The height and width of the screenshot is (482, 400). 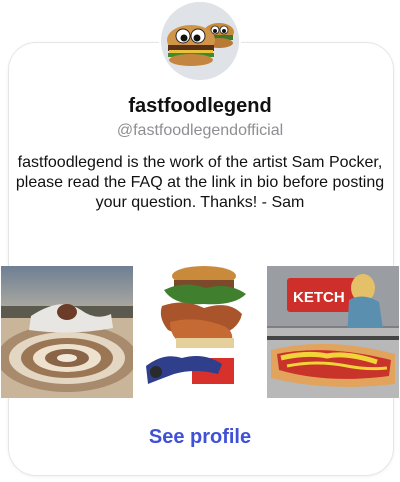 I want to click on burger-googly-eyes-icon, so click(x=200, y=41).